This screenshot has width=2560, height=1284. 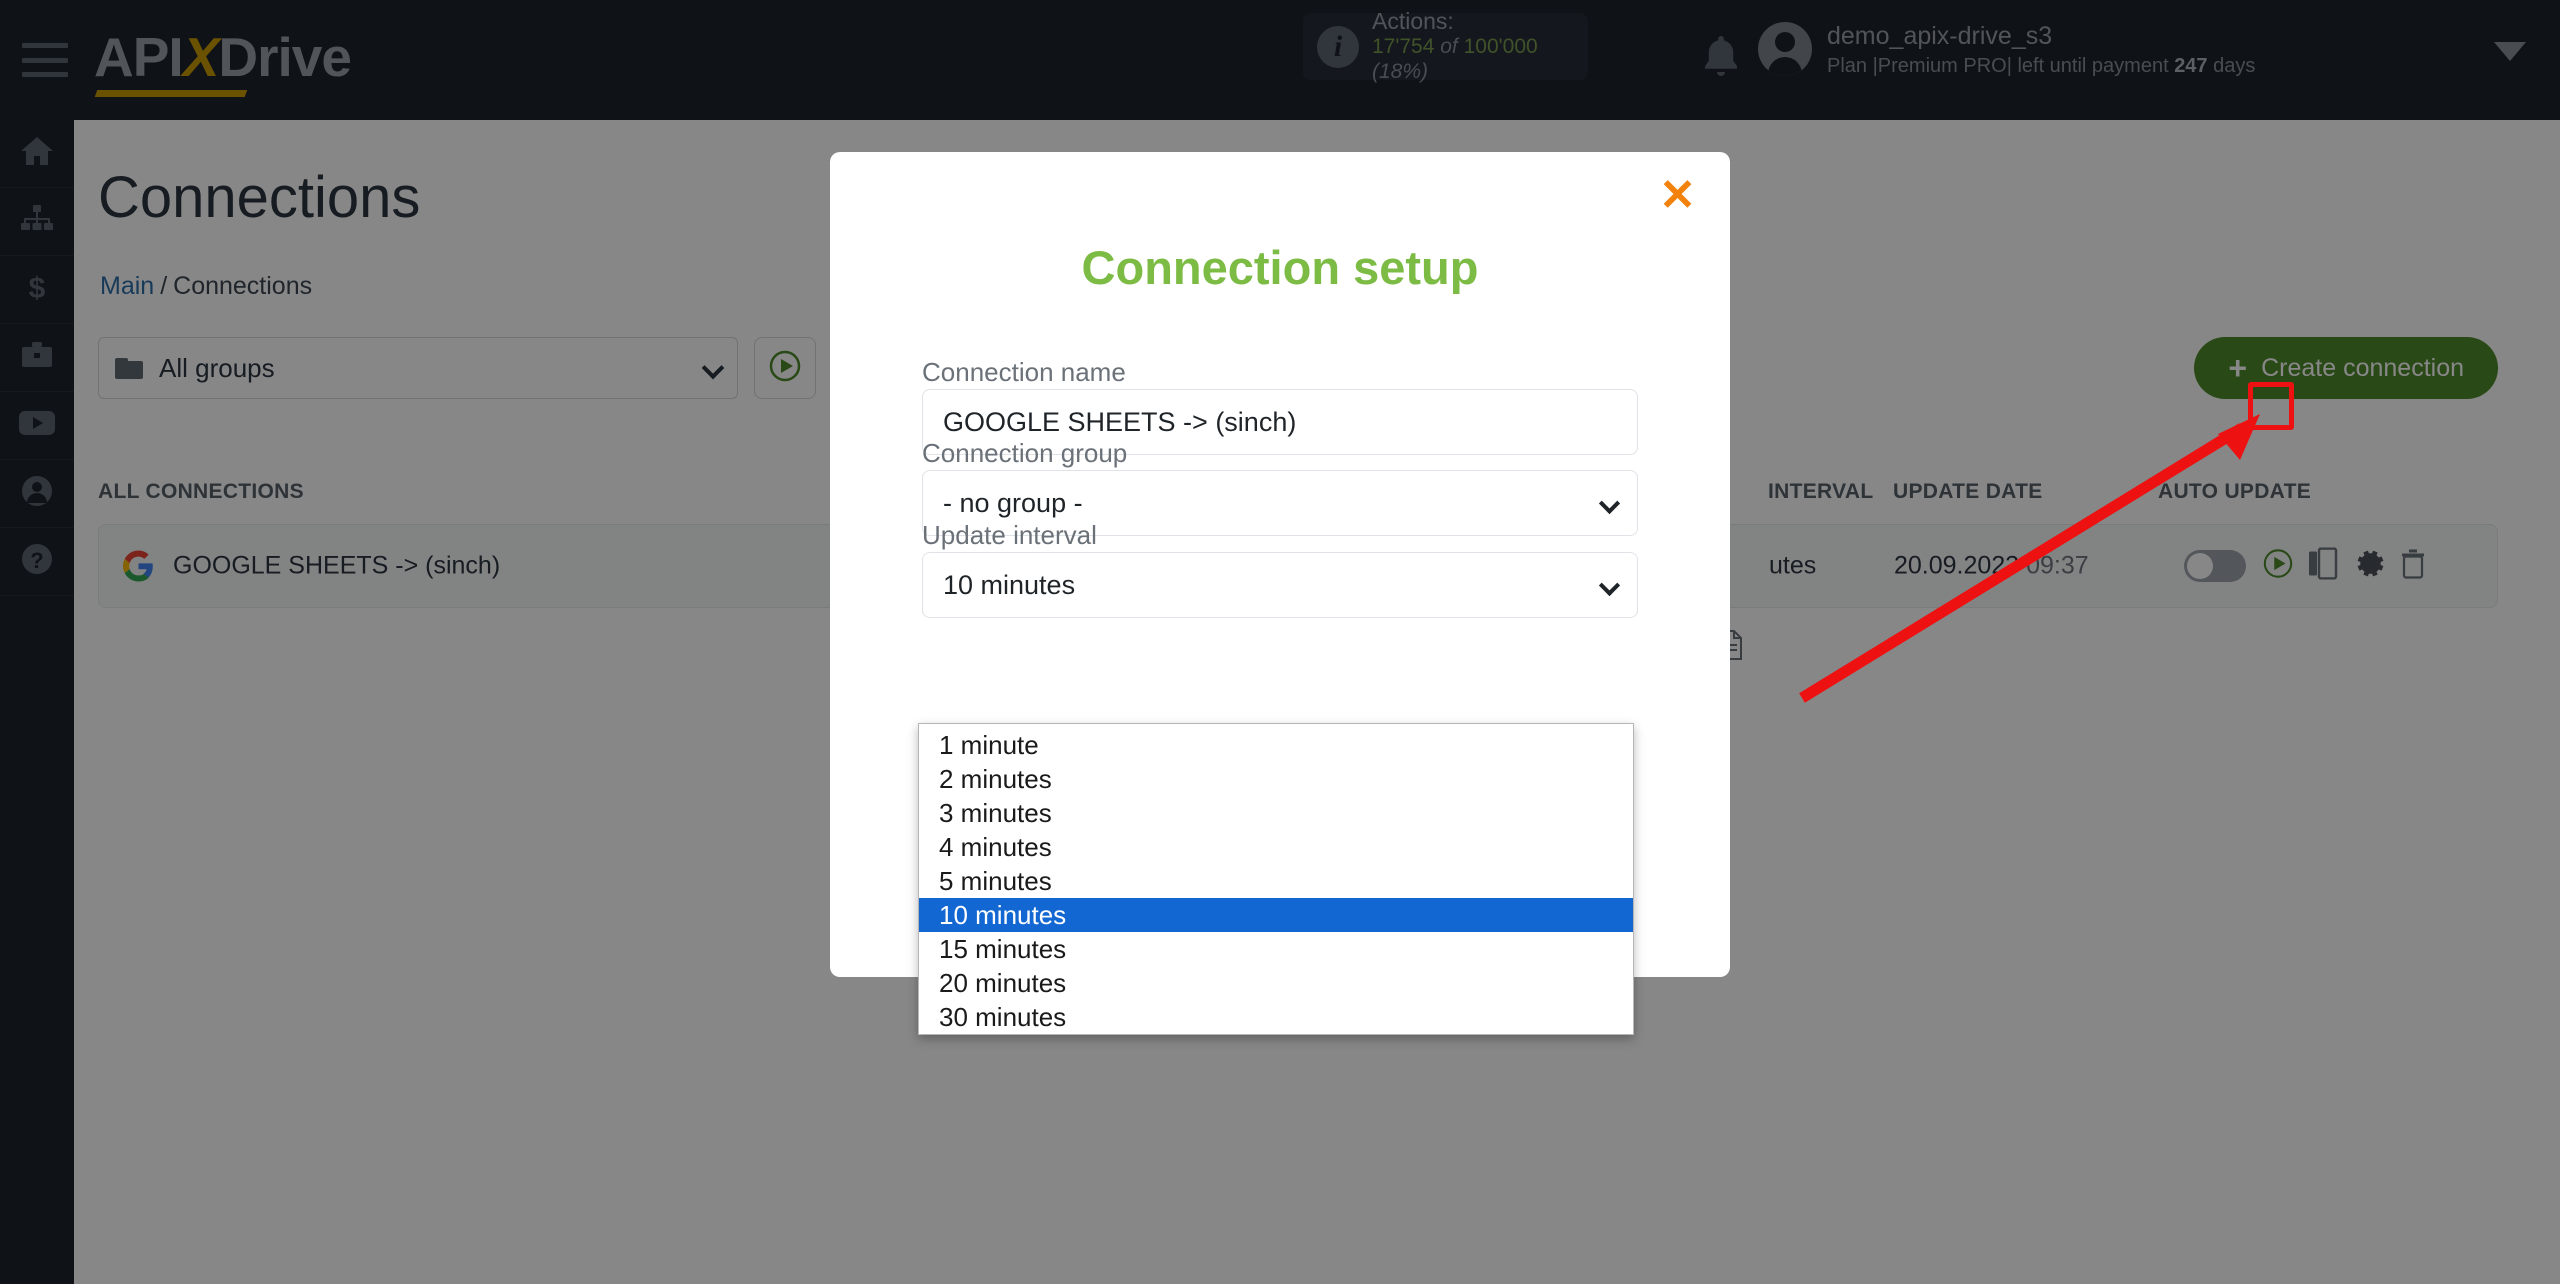 I want to click on update-interval-value: 10 minutes, so click(x=1009, y=584).